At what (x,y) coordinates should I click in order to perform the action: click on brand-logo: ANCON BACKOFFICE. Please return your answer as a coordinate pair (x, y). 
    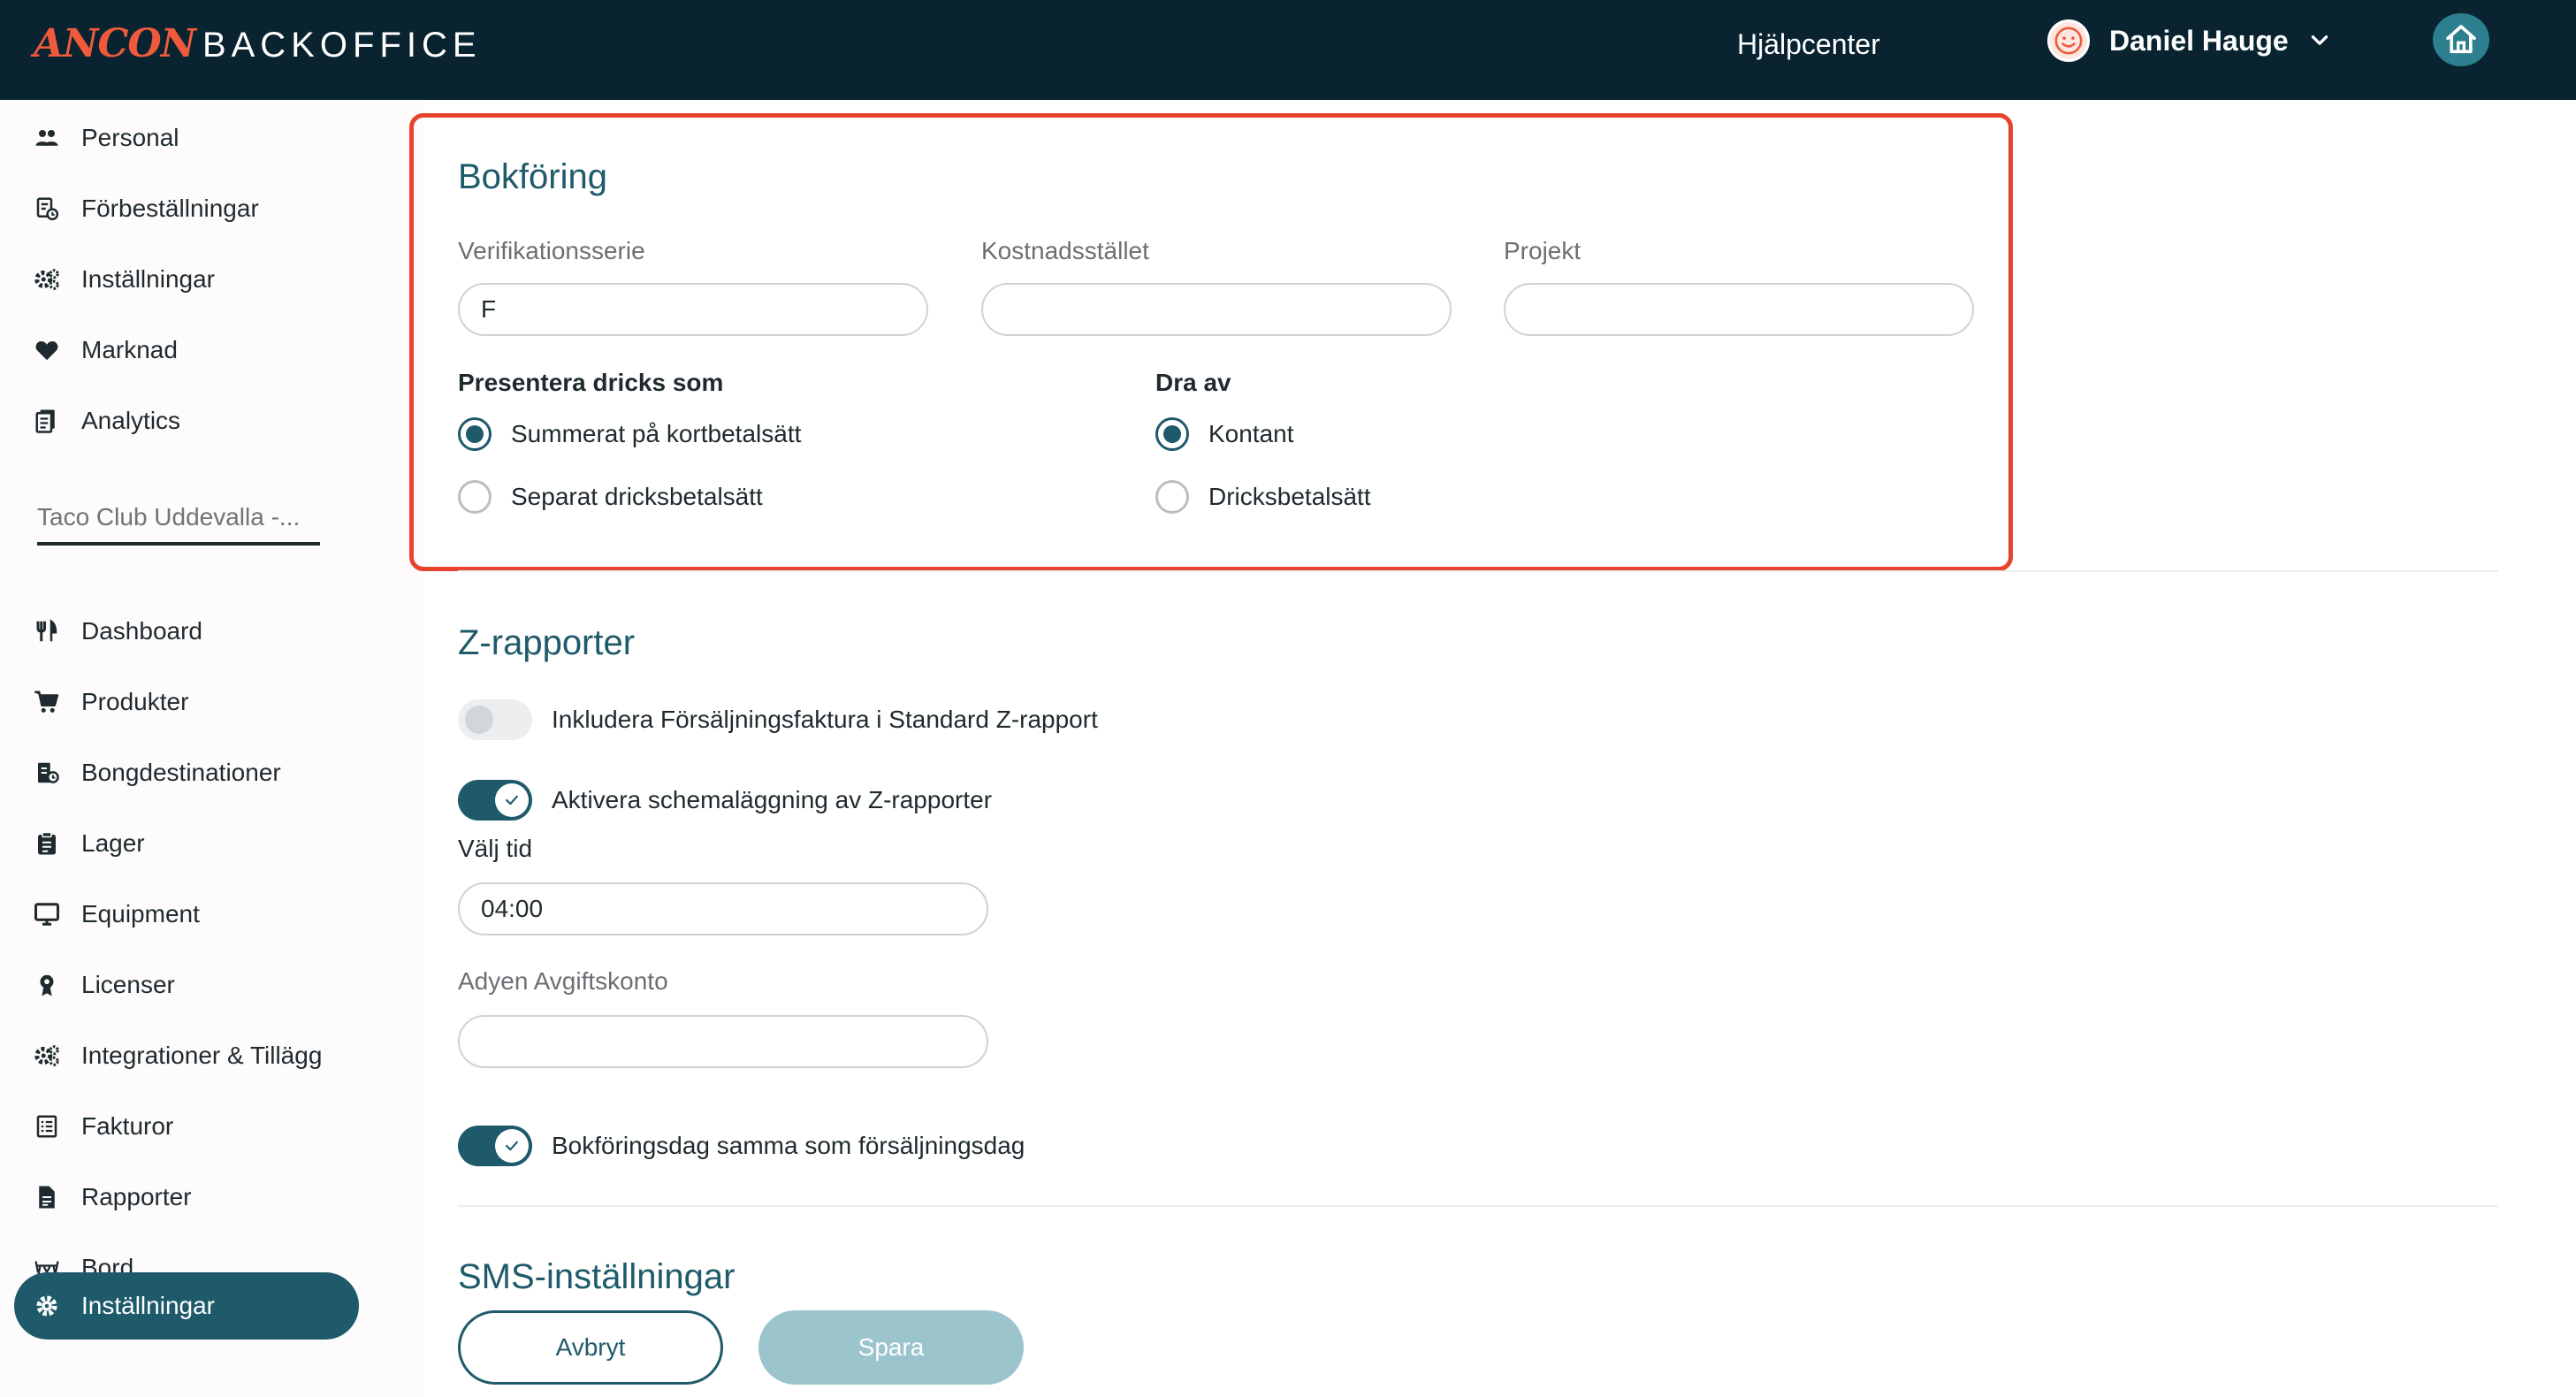
    Looking at the image, I should click on (258, 43).